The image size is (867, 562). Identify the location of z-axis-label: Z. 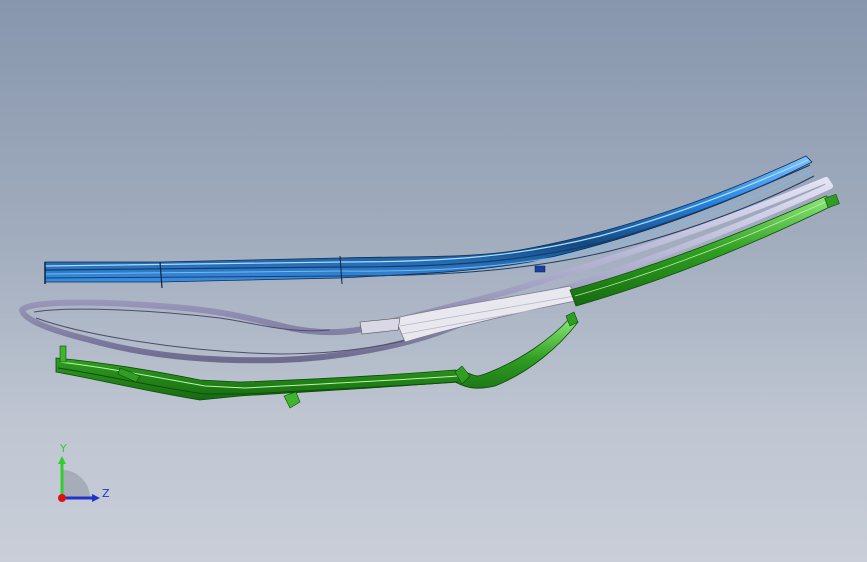
(106, 493).